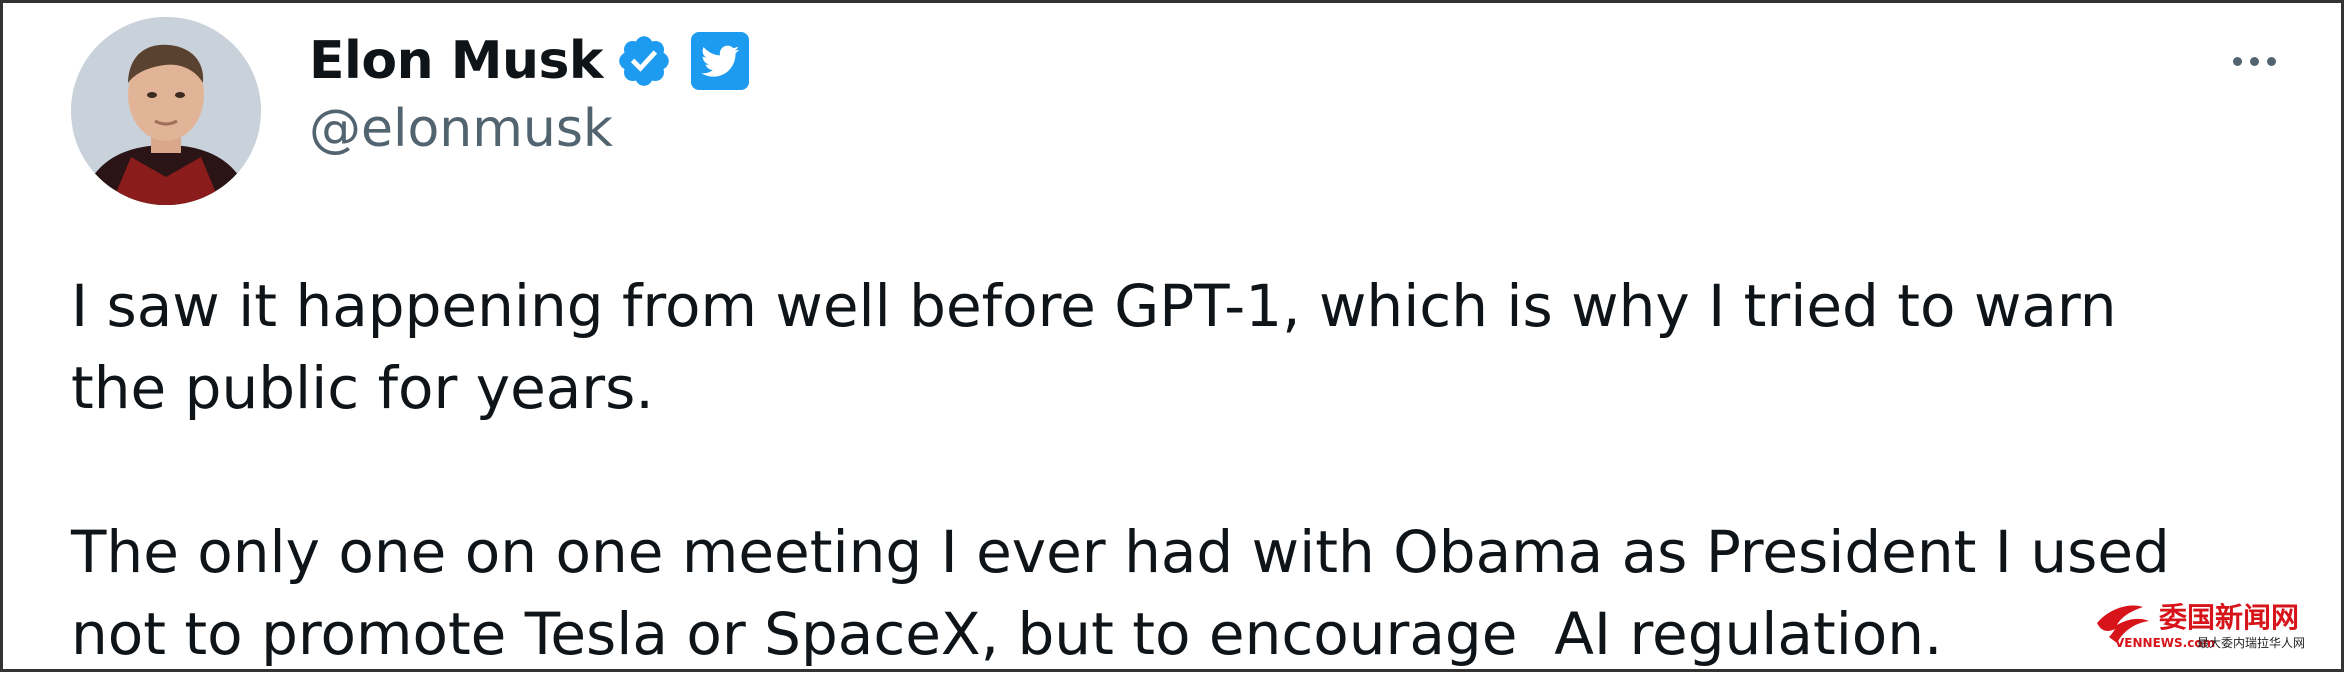  I want to click on twitter-bird-icon, so click(720, 61).